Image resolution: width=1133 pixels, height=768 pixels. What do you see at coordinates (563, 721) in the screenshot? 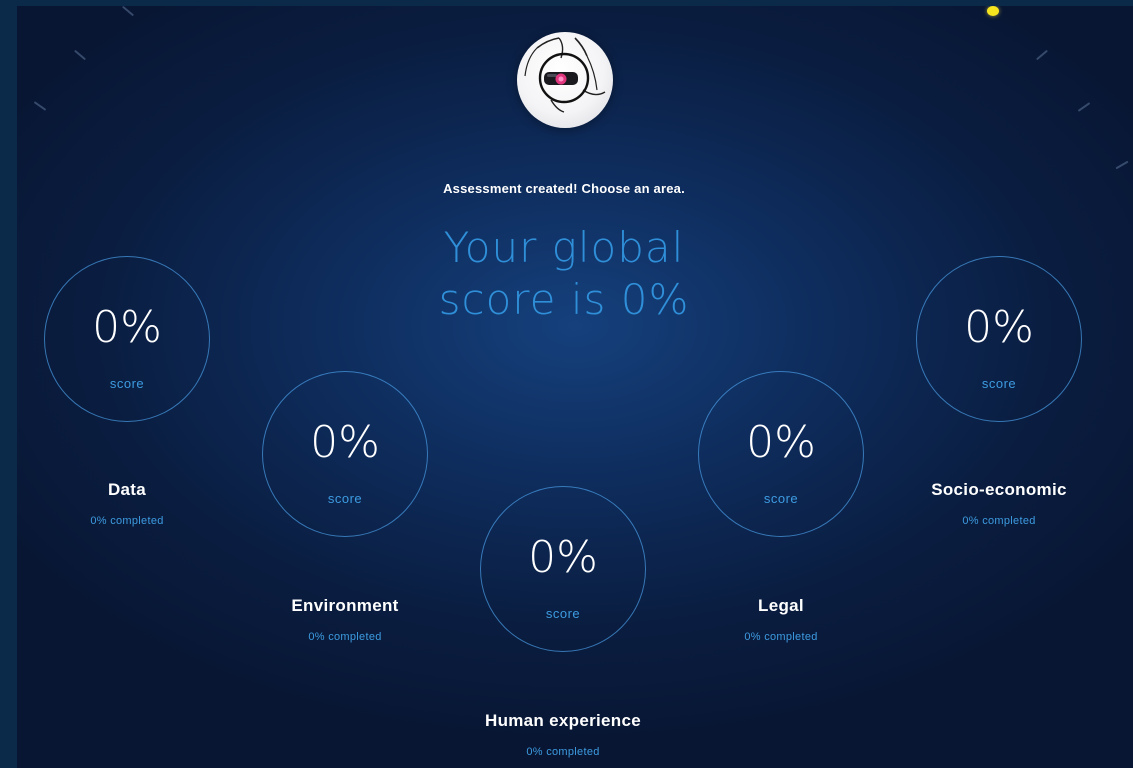
I see `area-human-experience-name: Human experience` at bounding box center [563, 721].